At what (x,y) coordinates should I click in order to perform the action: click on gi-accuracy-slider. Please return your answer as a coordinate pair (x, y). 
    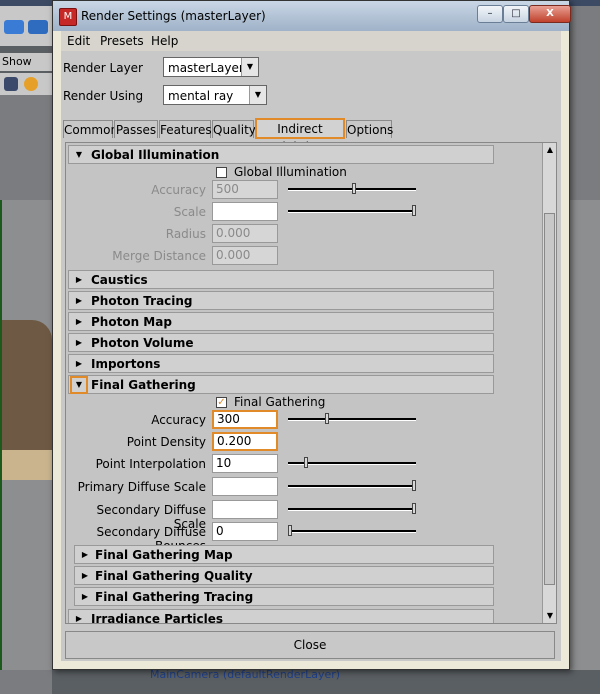
    Looking at the image, I should click on (352, 188).